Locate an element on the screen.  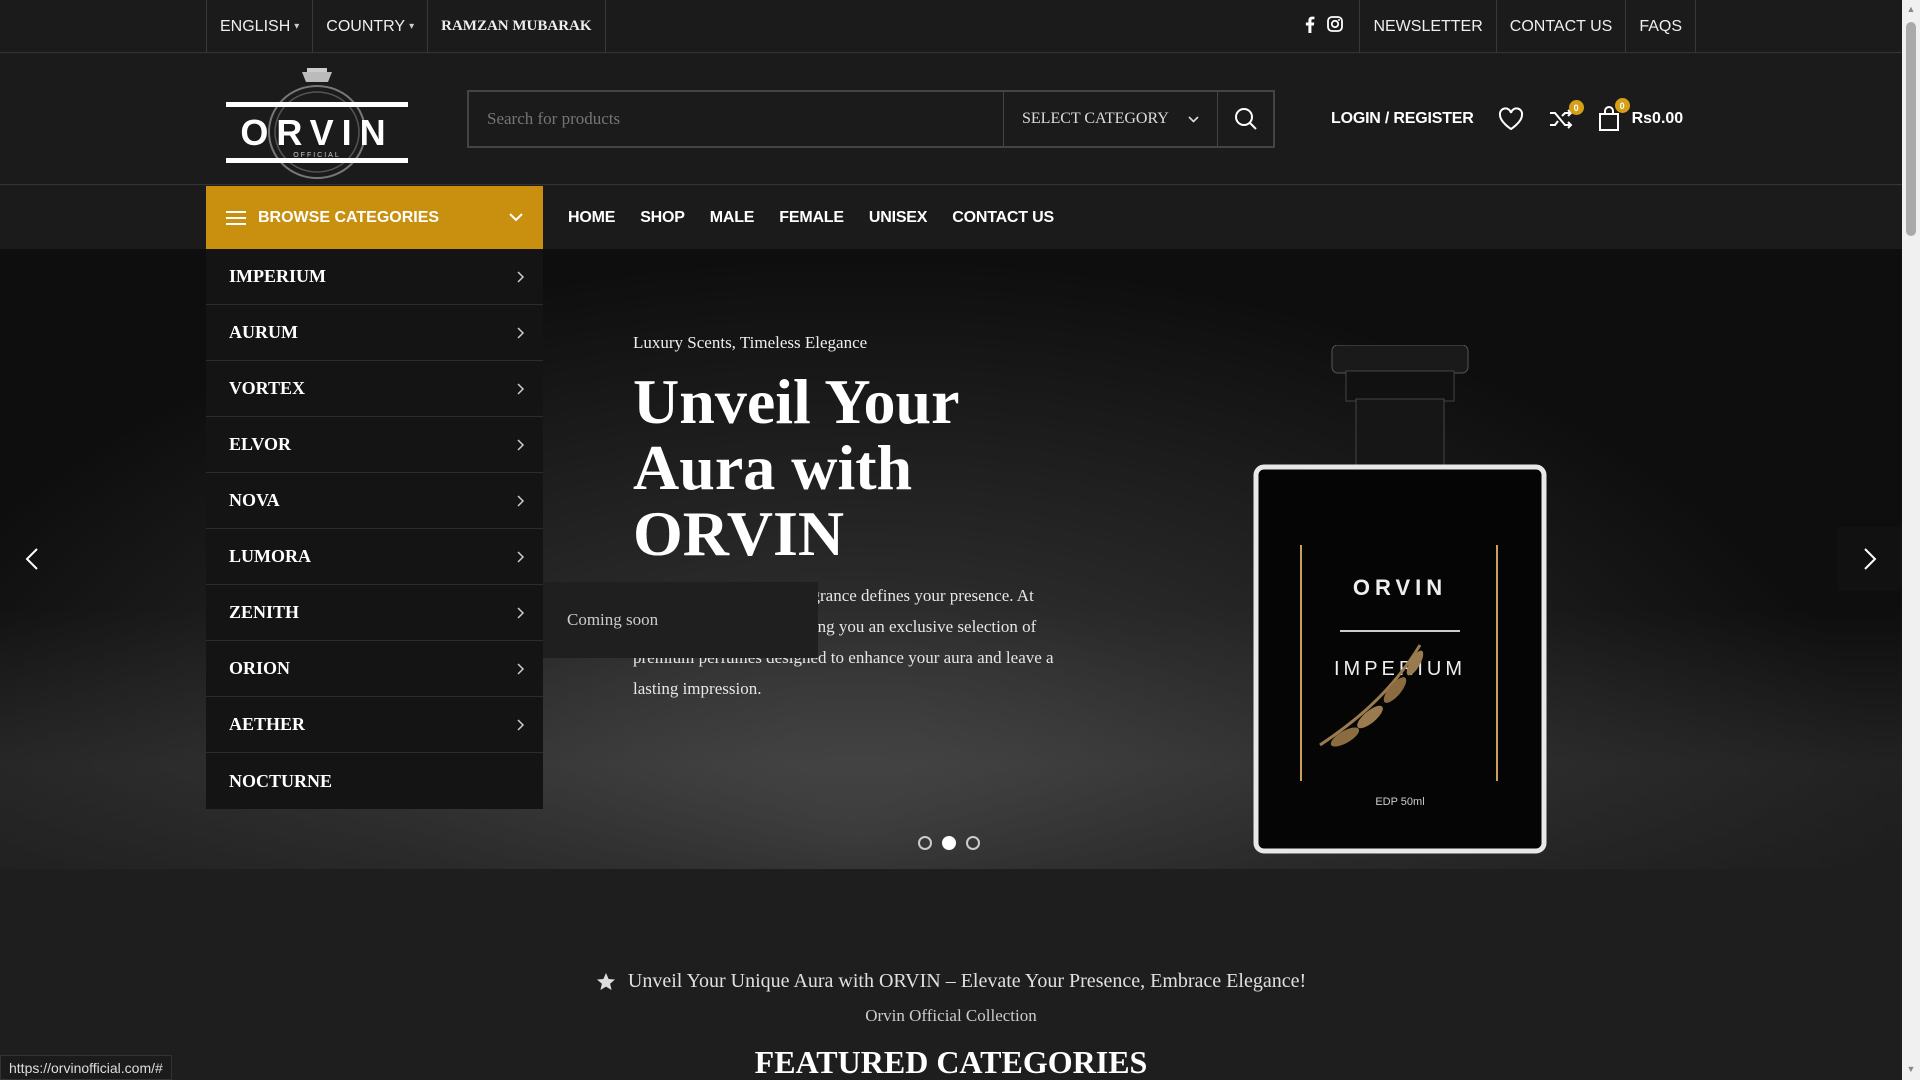
category-item-nova: NOVA is located at coordinates (374, 501).